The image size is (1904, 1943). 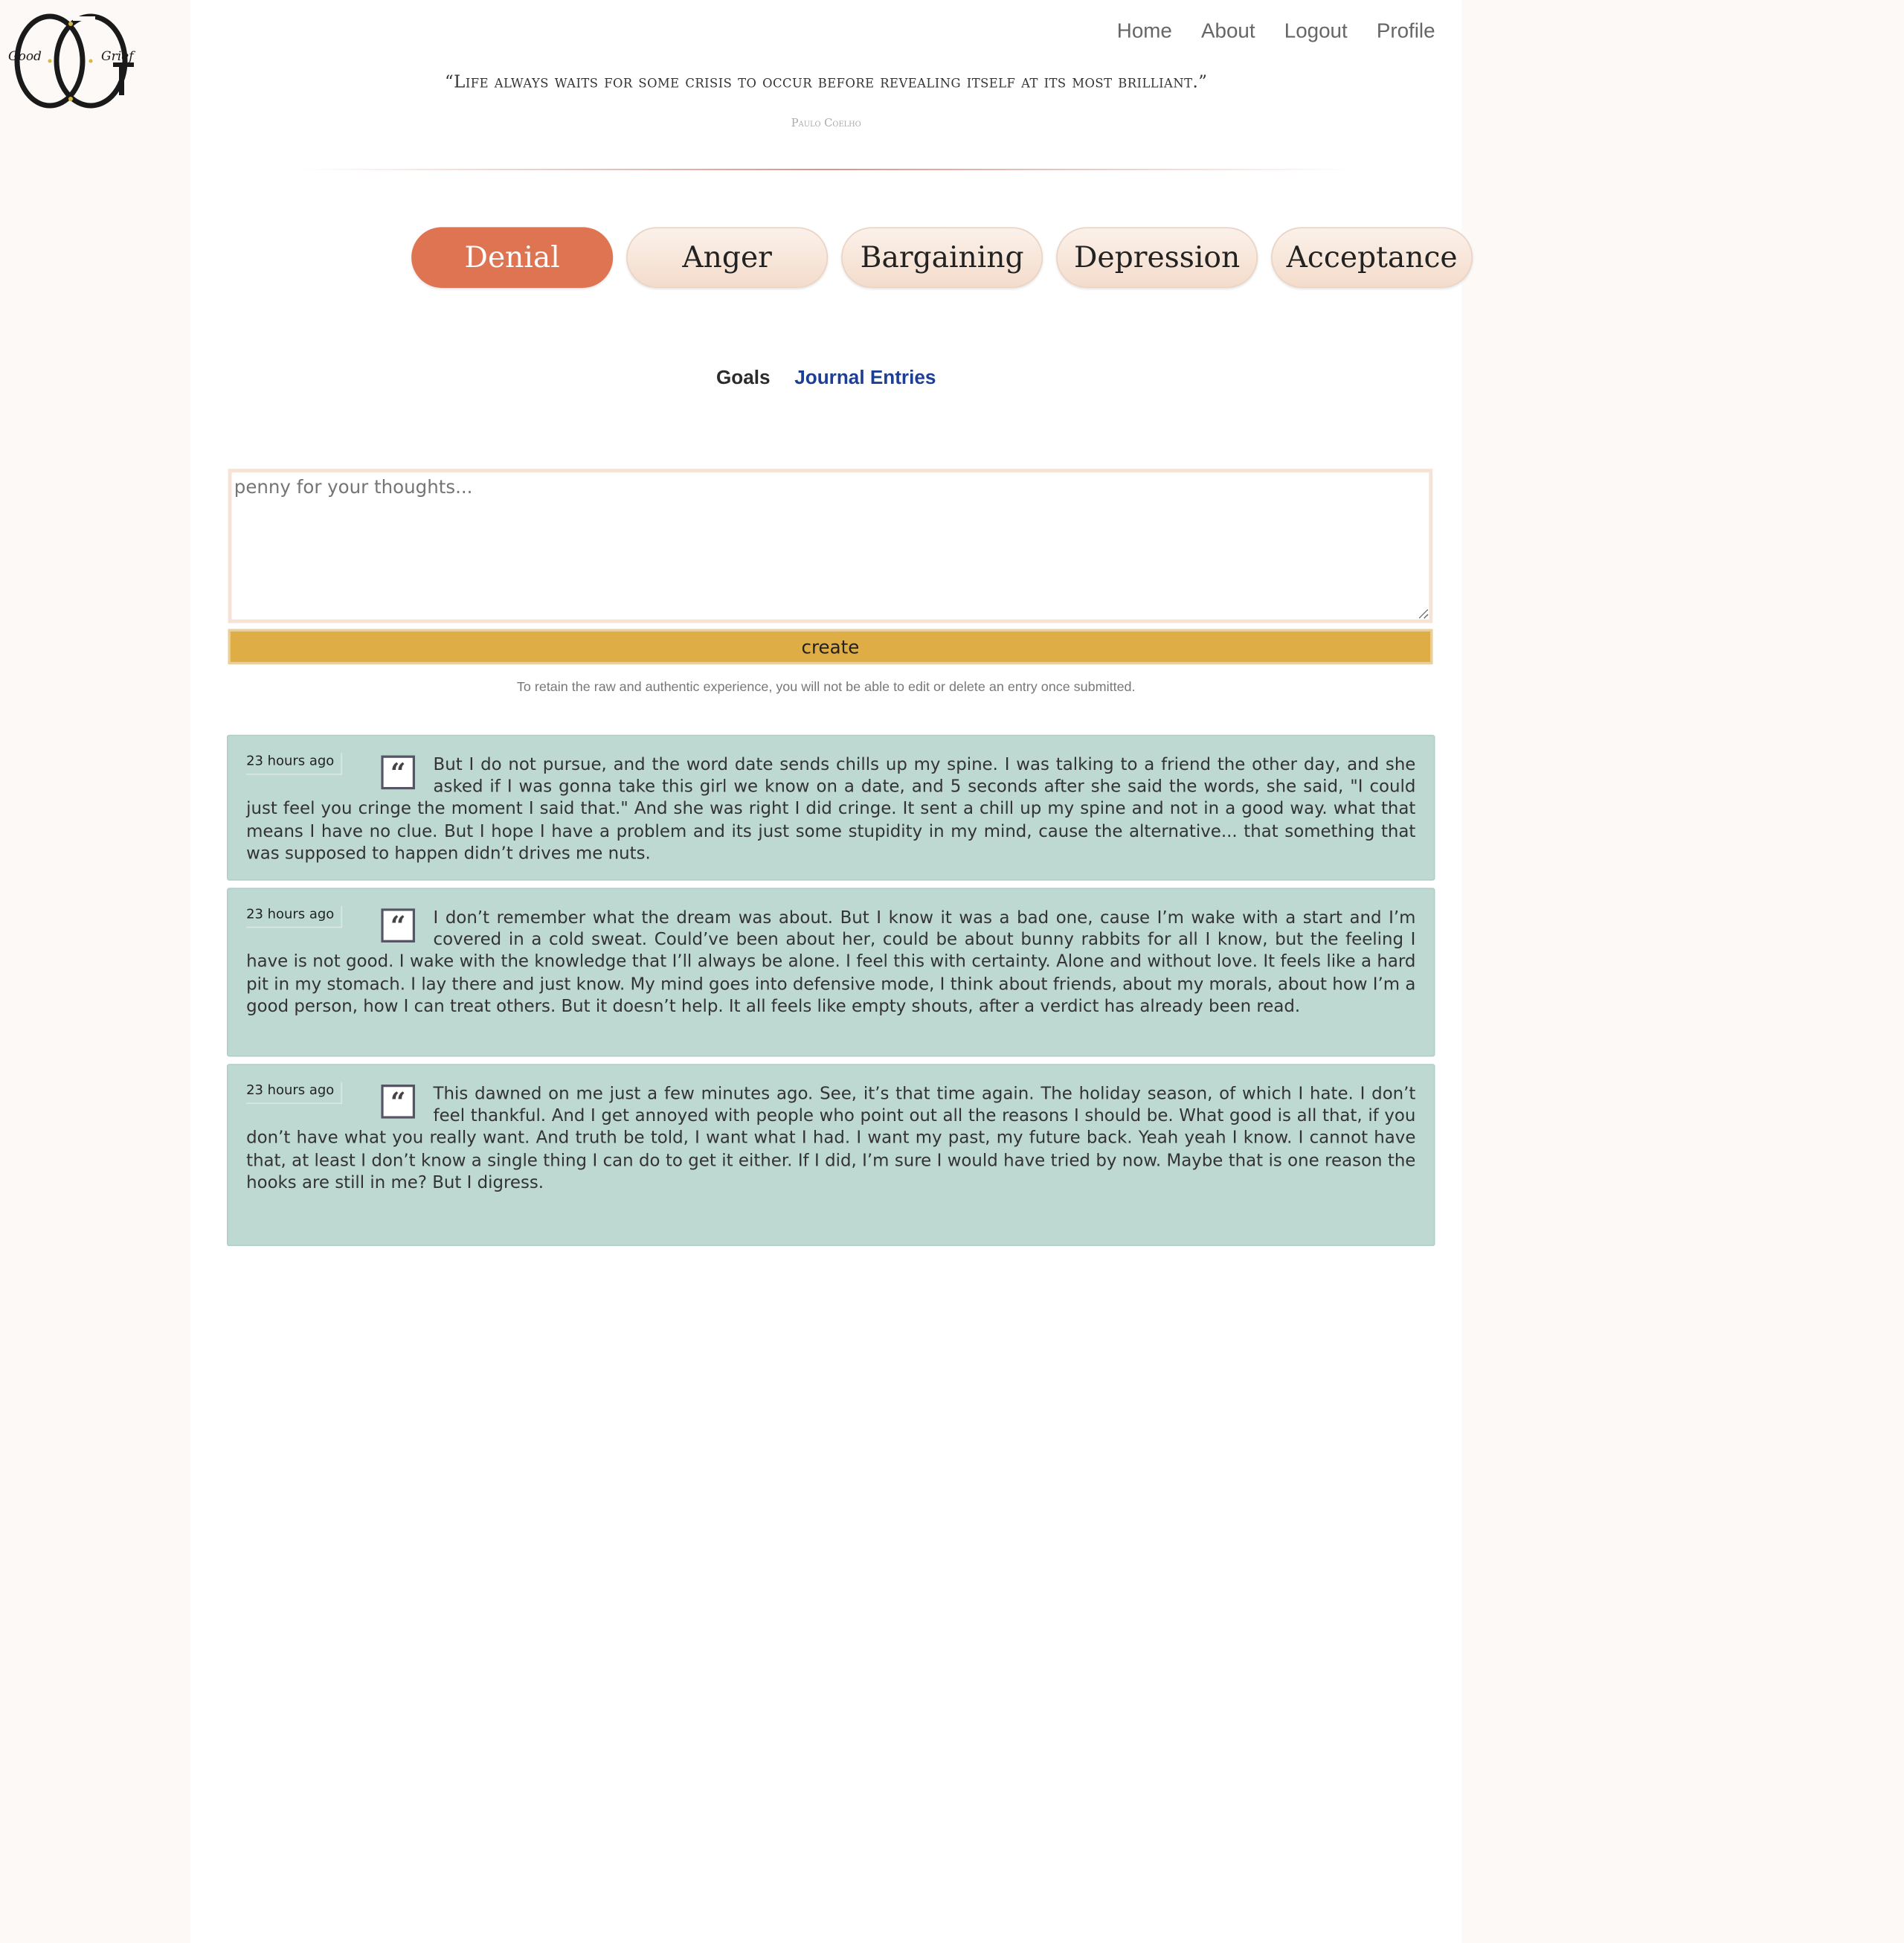 I want to click on tab-journal-entries: Journal Entries, so click(x=865, y=379).